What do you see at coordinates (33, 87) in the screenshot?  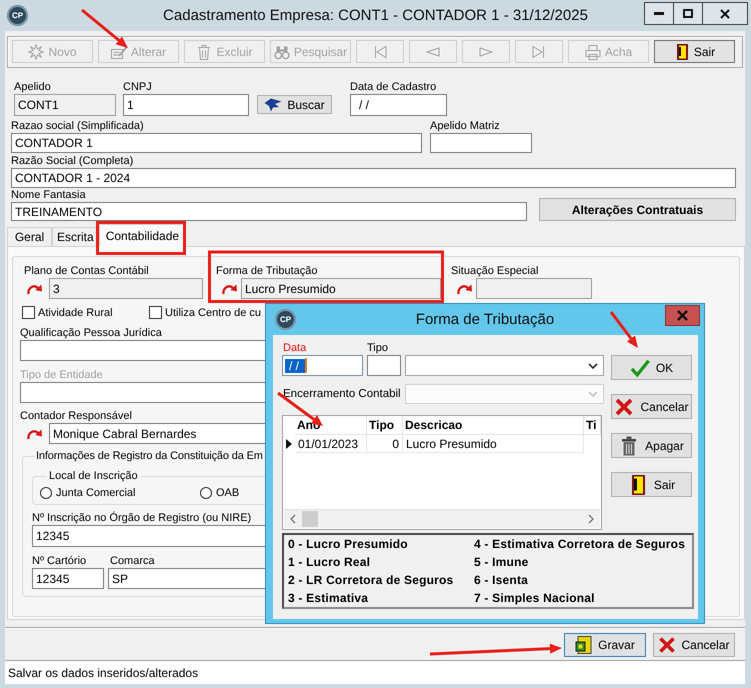 I see `field-label: Apelido` at bounding box center [33, 87].